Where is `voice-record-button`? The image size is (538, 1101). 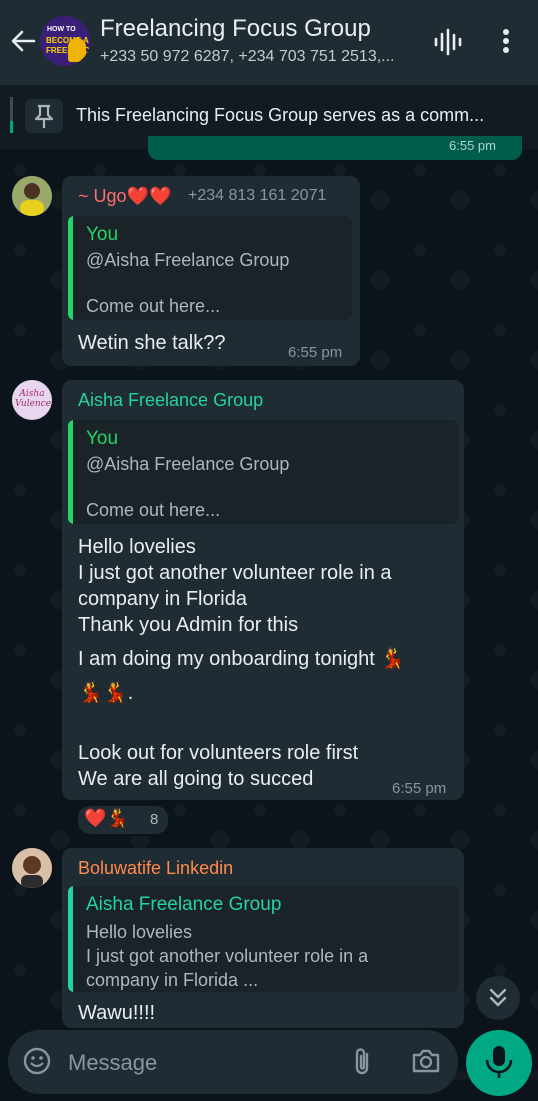
voice-record-button is located at coordinates (499, 1063).